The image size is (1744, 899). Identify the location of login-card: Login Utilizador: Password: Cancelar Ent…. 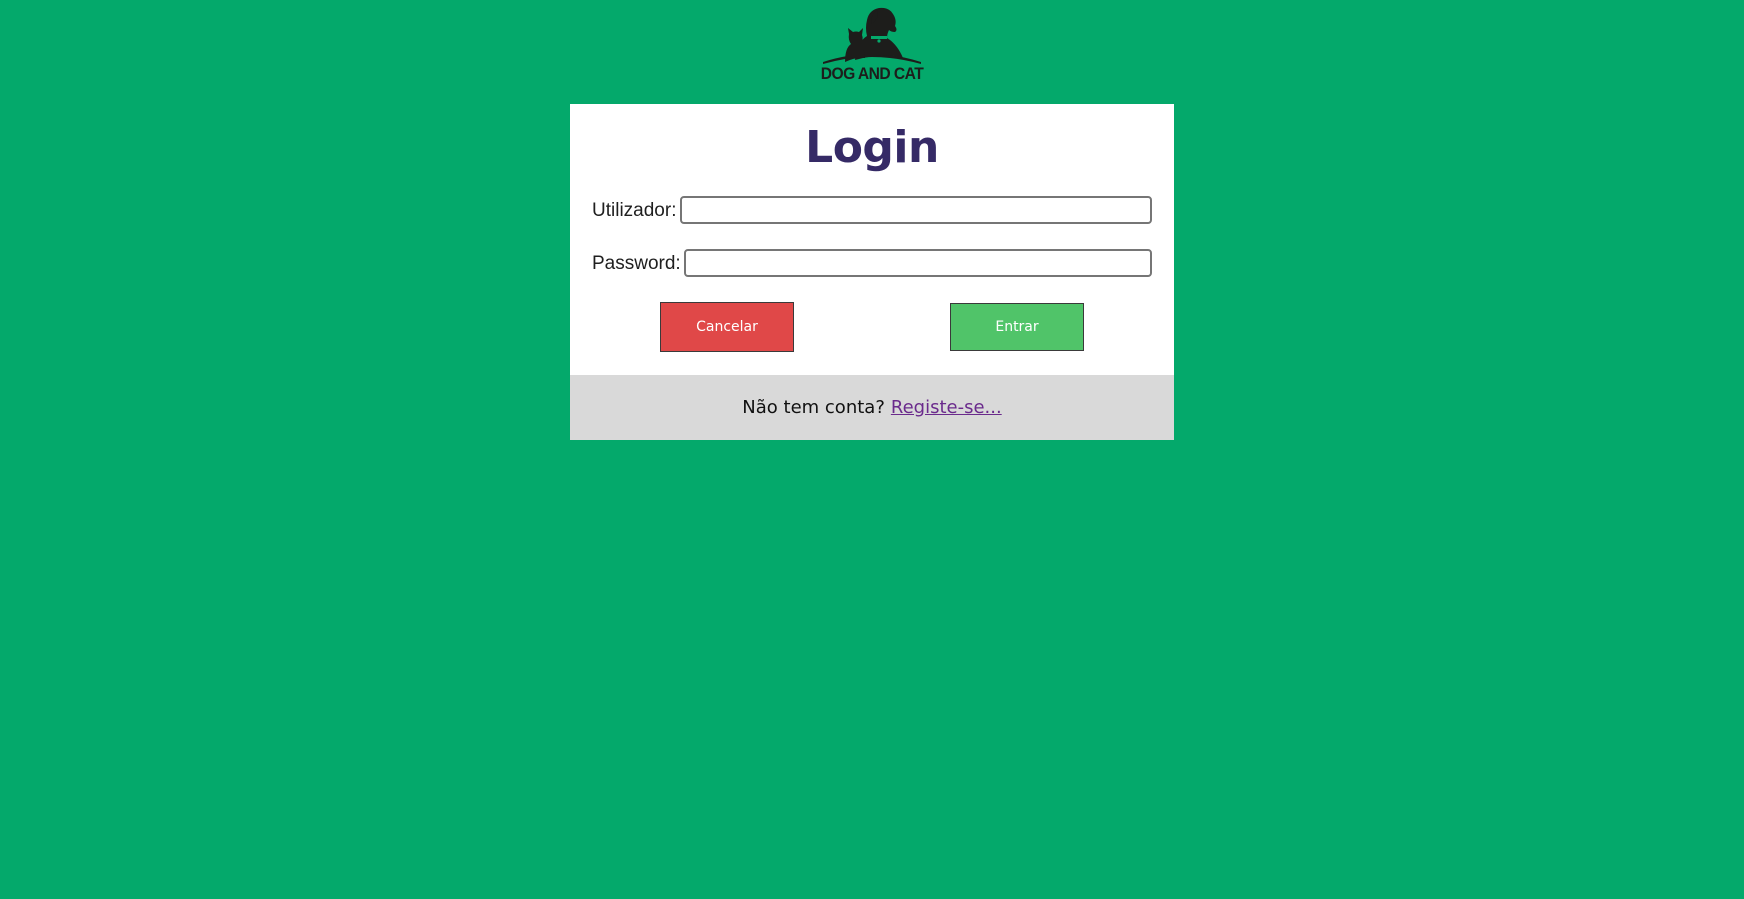
(872, 272).